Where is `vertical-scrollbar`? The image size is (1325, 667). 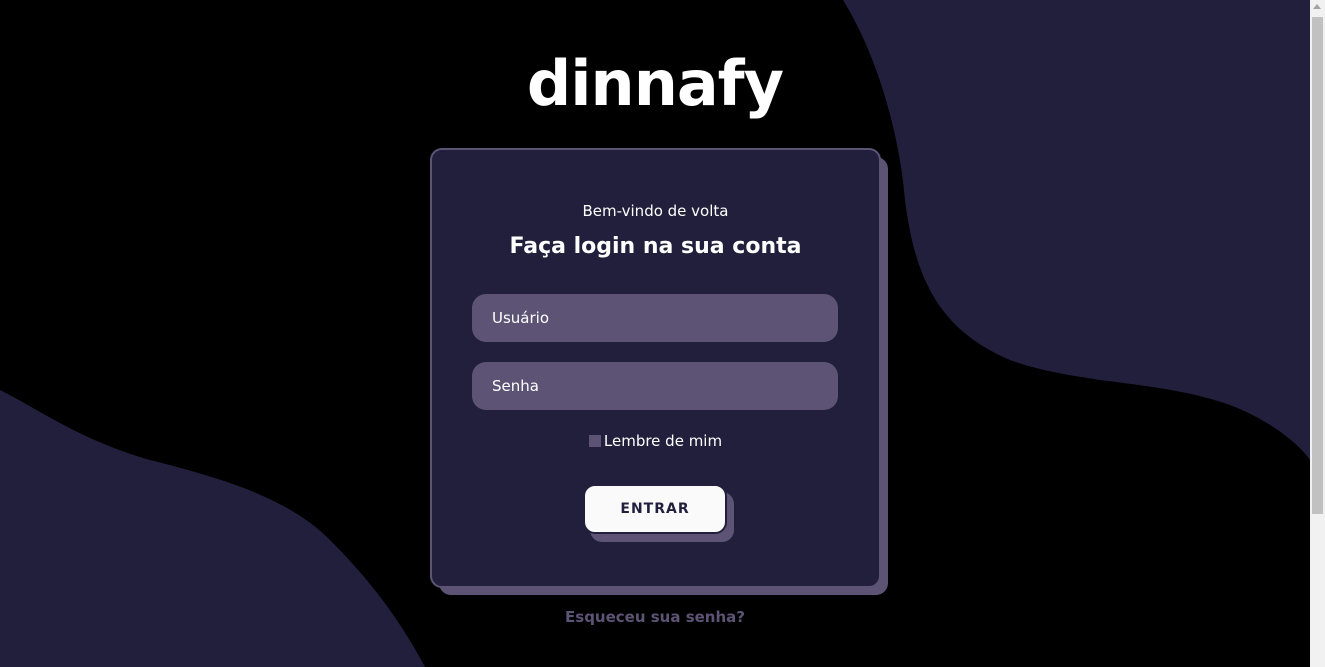
vertical-scrollbar is located at coordinates (1317, 333).